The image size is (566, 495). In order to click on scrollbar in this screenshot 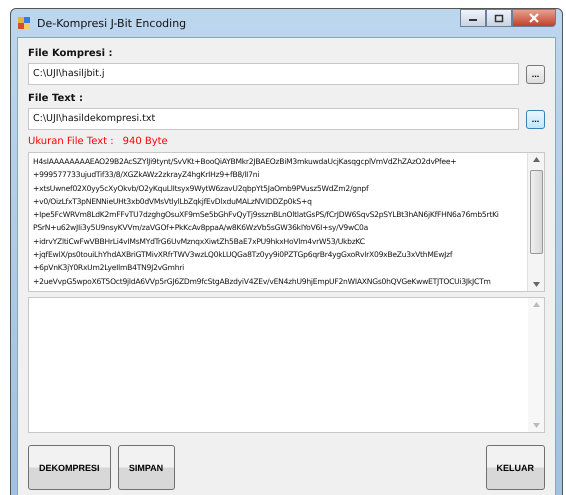, I will do `click(535, 222)`.